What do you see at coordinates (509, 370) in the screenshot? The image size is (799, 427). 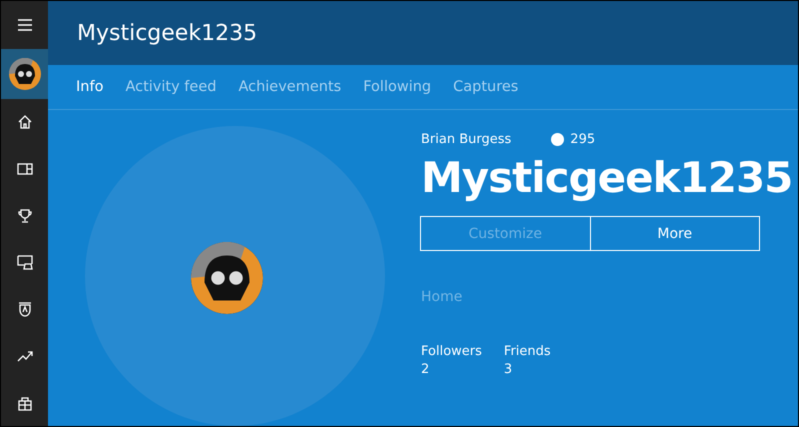 I see `stat-value: 3` at bounding box center [509, 370].